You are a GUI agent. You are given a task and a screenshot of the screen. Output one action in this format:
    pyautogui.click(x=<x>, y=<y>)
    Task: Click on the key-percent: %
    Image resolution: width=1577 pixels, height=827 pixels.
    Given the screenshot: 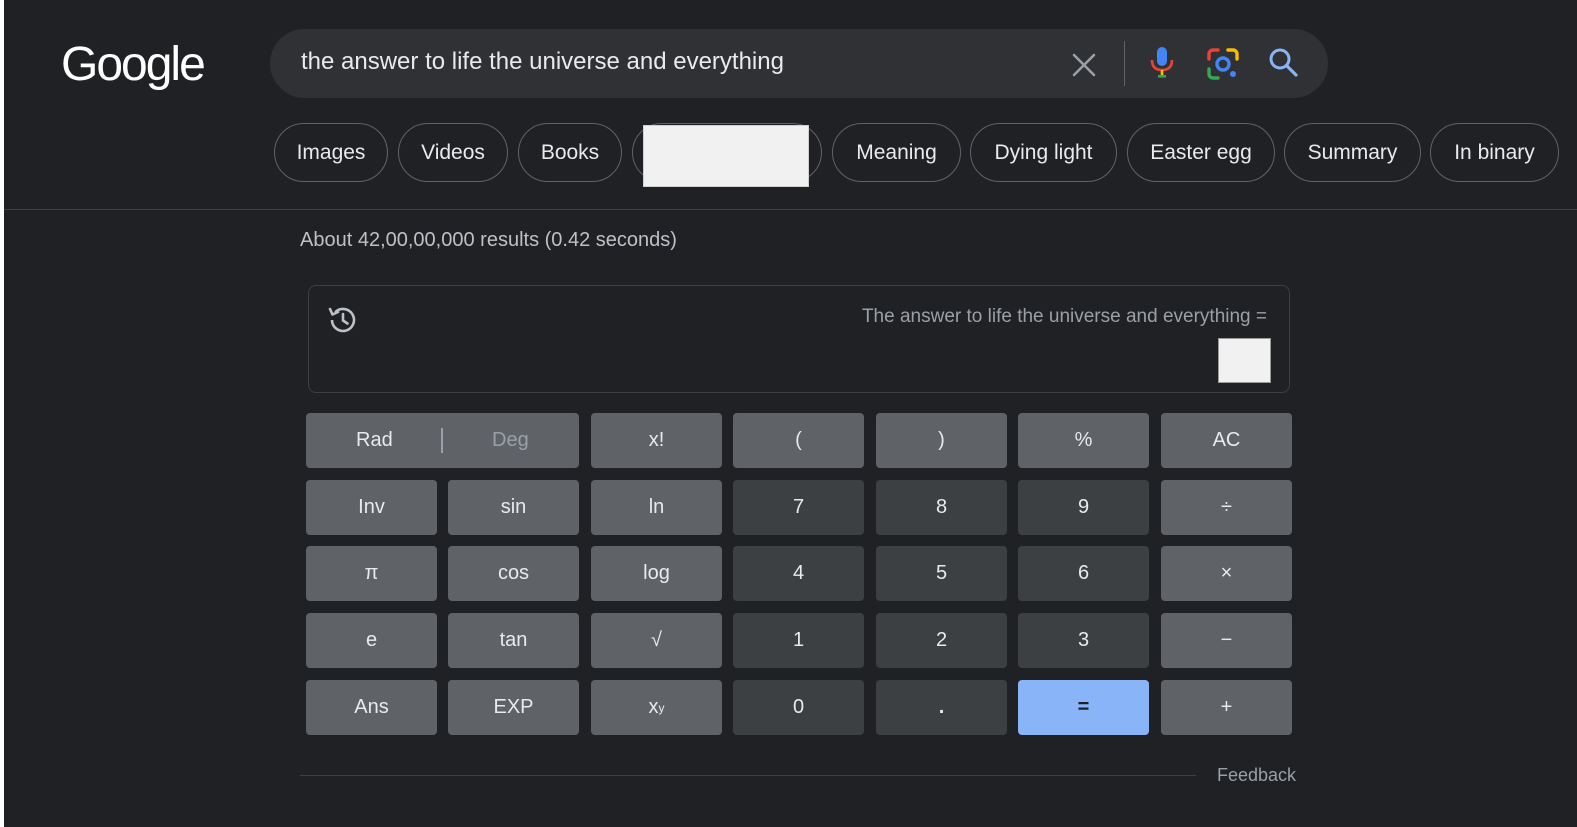 What is the action you would take?
    pyautogui.click(x=1083, y=440)
    